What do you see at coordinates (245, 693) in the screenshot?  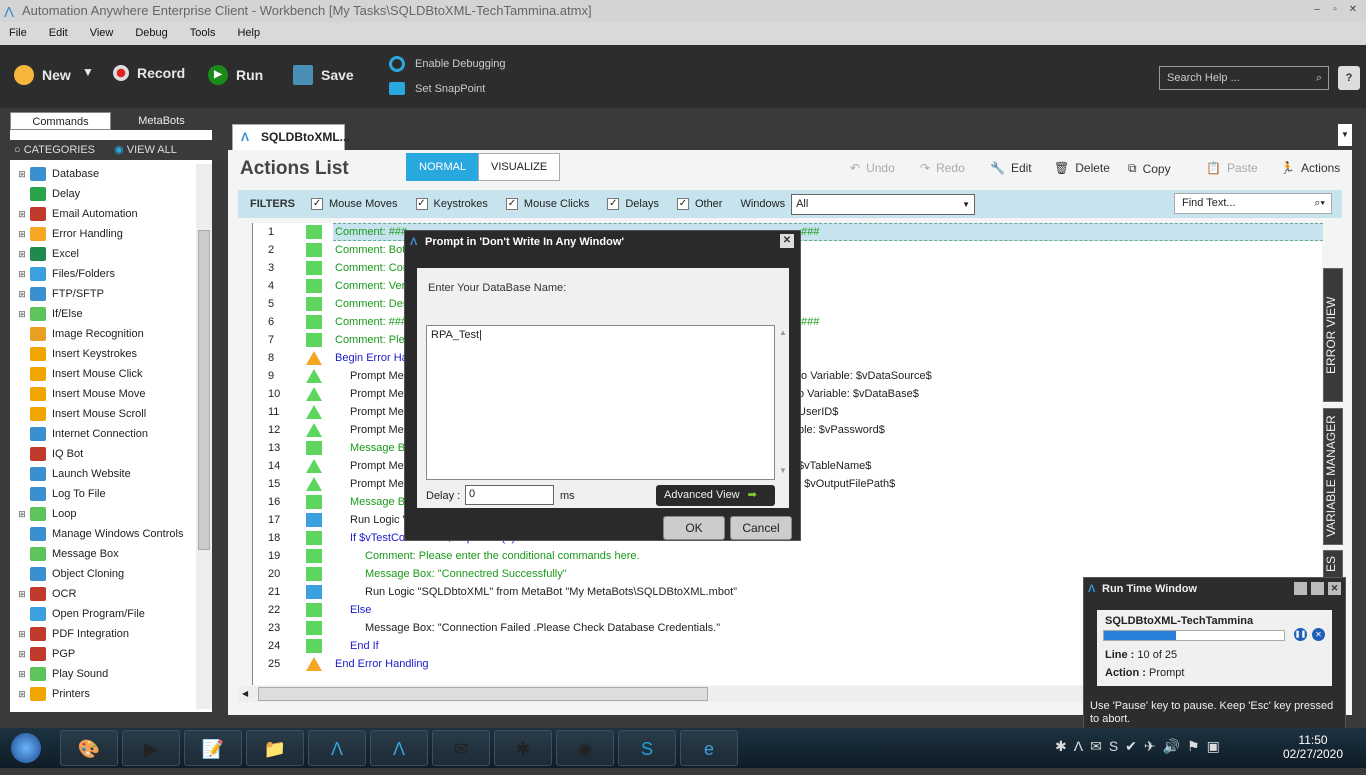 I see `scroll-left-icon: ◀` at bounding box center [245, 693].